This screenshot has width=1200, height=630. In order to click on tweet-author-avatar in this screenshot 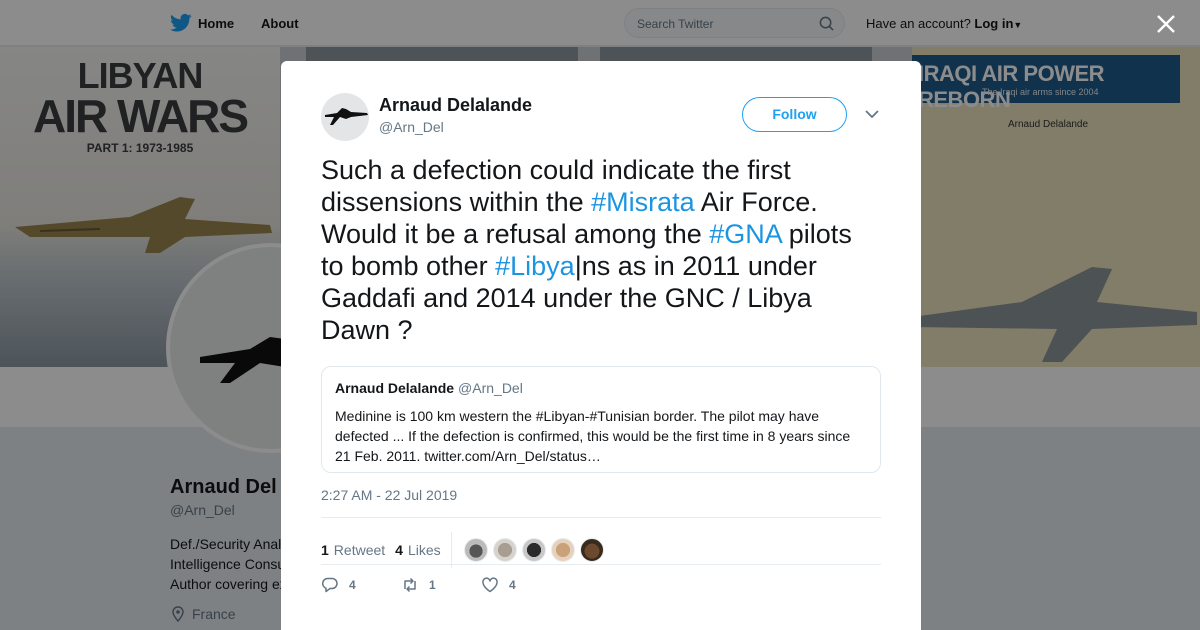, I will do `click(345, 117)`.